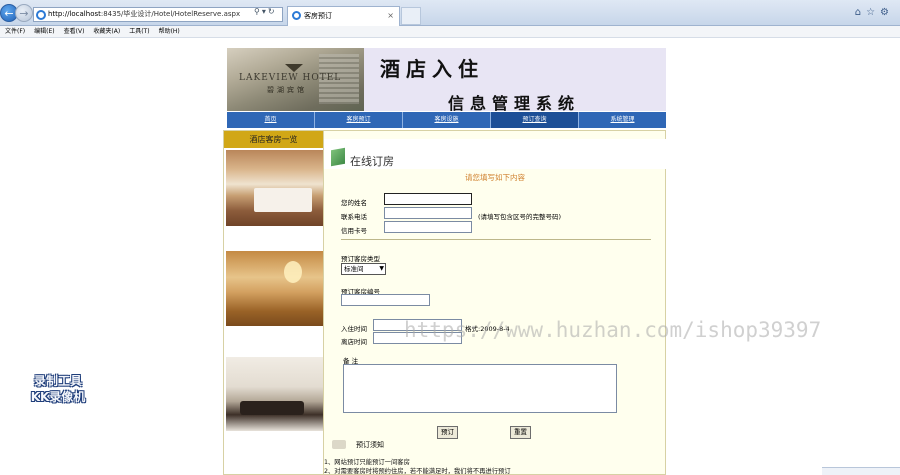 The width and height of the screenshot is (900, 475). Describe the element at coordinates (432, 69) in the screenshot. I see `banner-title-line1: 酒店入住` at that location.